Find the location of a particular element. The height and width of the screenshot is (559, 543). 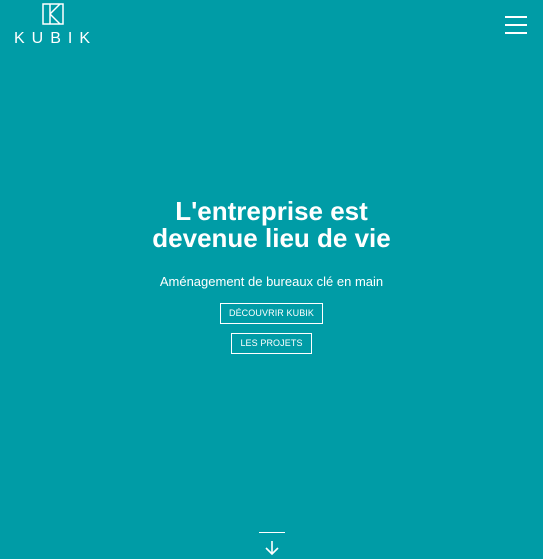

hamburger-icon is located at coordinates (516, 17).